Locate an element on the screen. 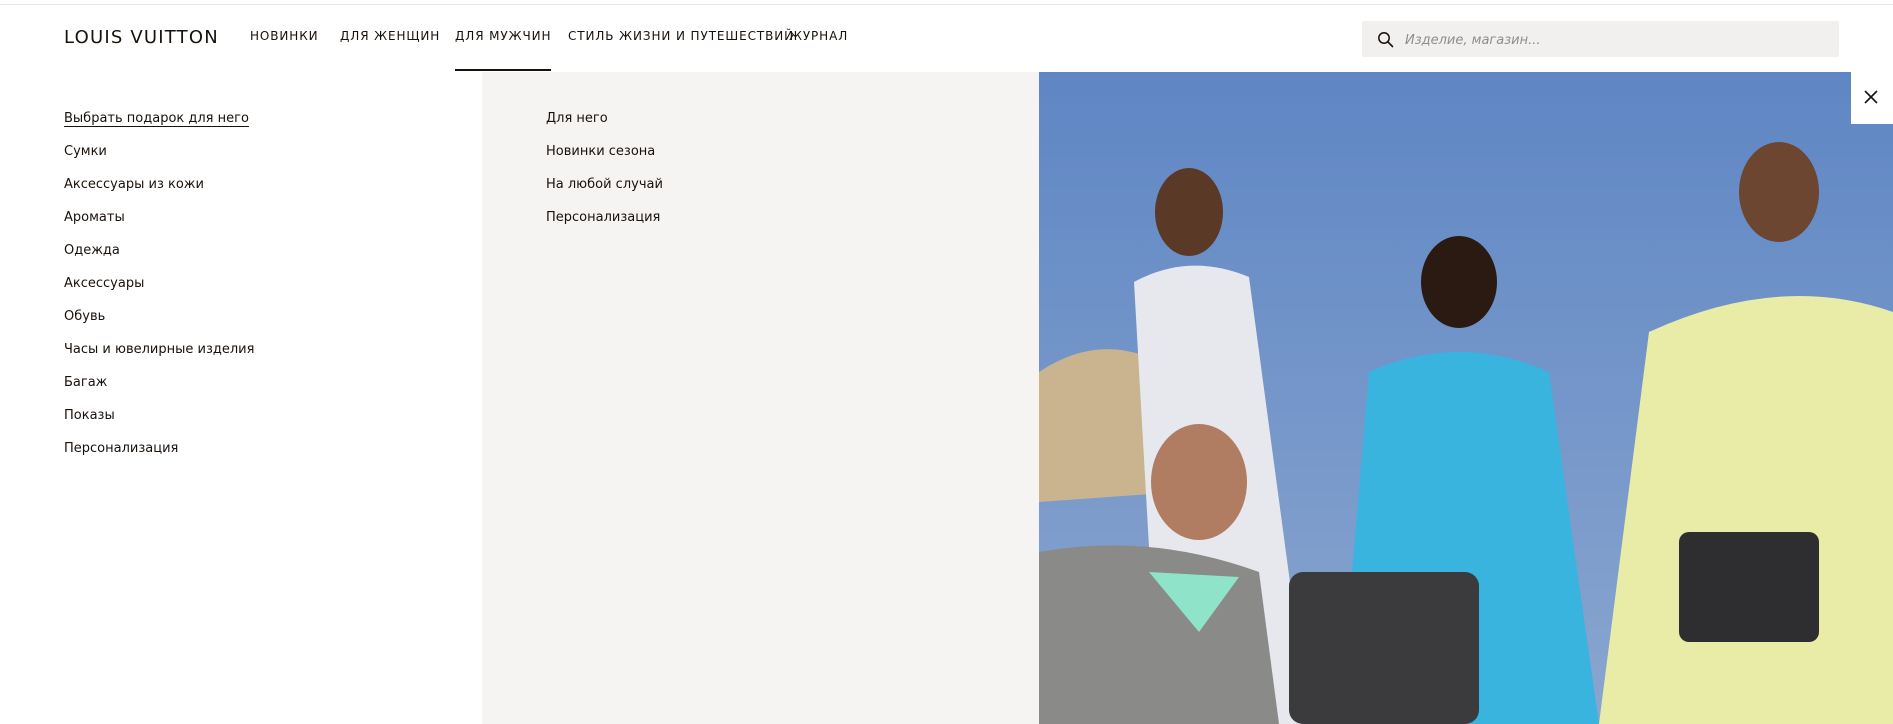 The width and height of the screenshot is (1893, 724). menu-item-gift-for-him: Выбрать подарок для него is located at coordinates (159, 126).